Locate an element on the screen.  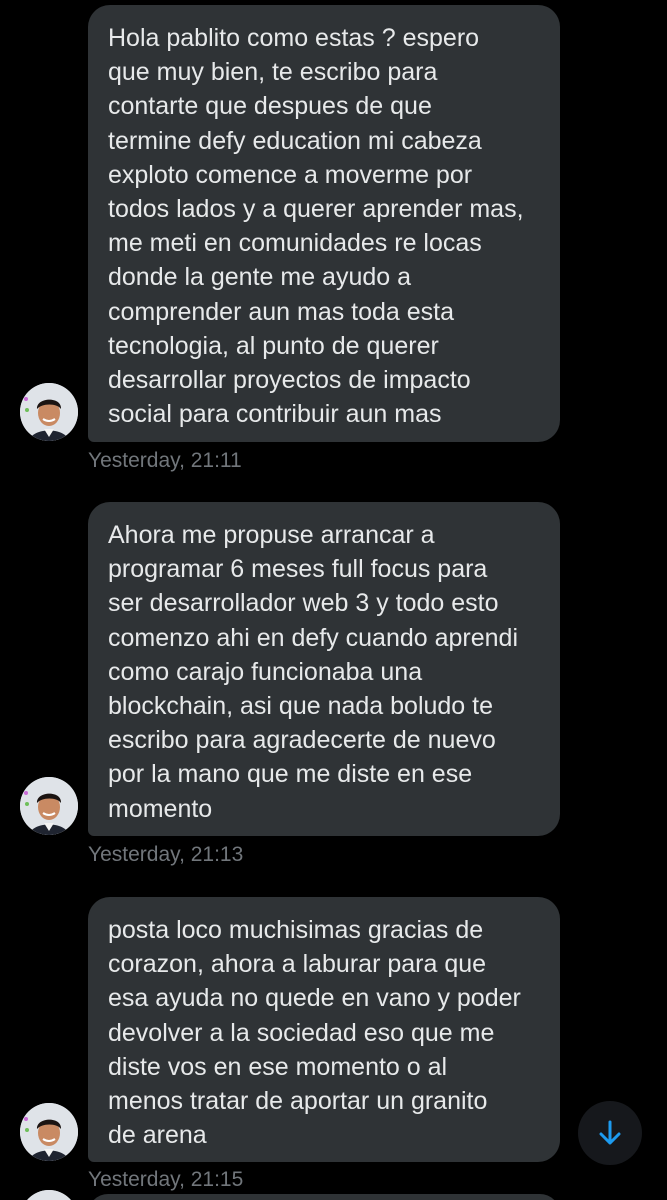
scroll-to-bottom-button is located at coordinates (610, 1133).